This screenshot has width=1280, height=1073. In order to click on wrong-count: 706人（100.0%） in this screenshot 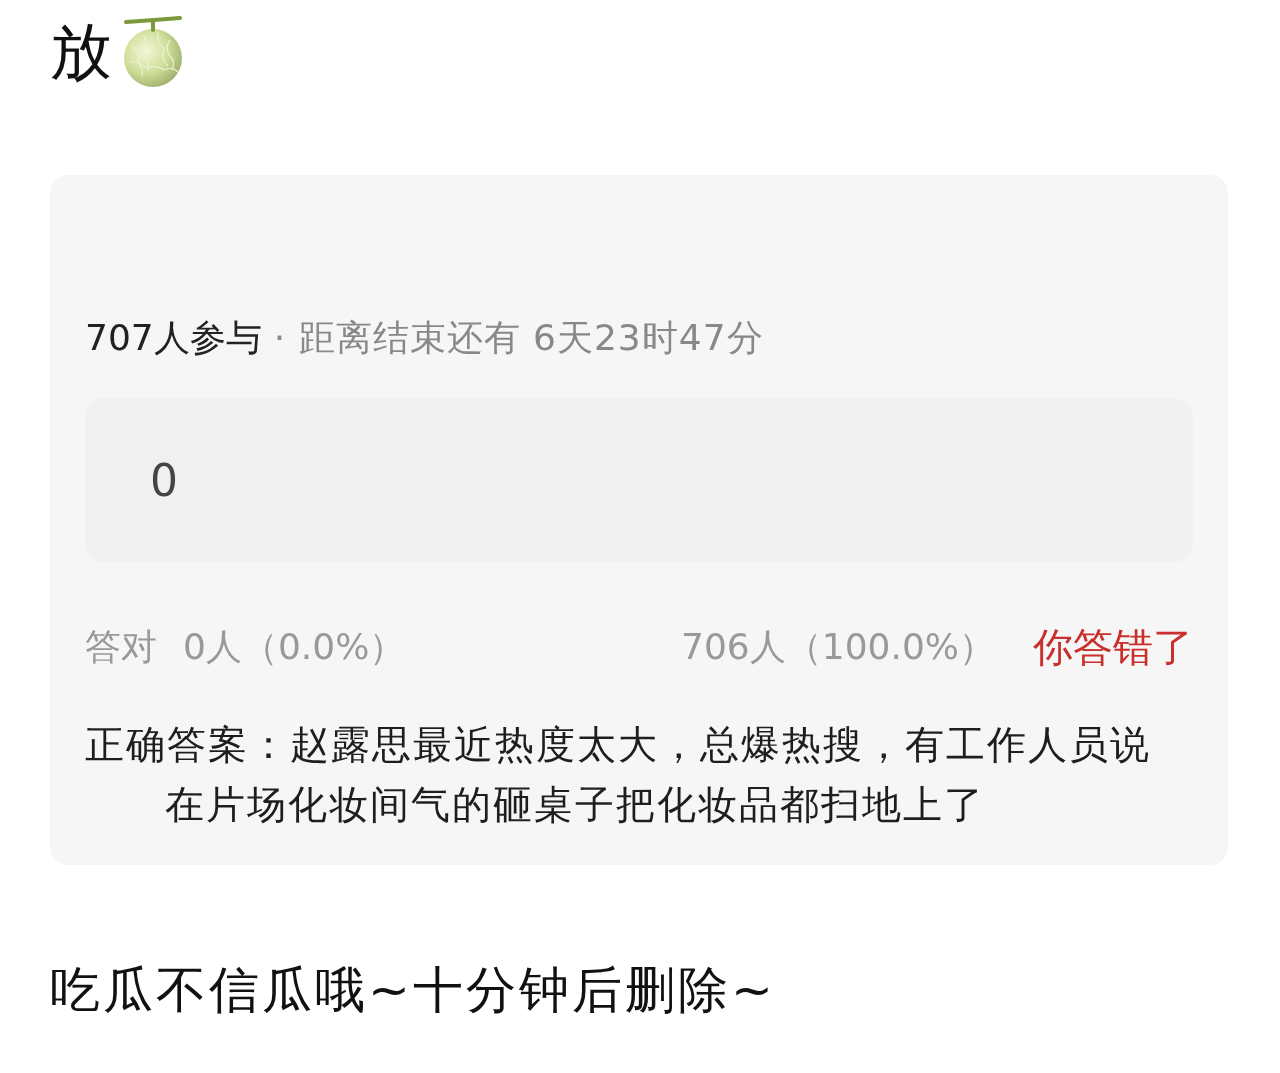, I will do `click(838, 646)`.